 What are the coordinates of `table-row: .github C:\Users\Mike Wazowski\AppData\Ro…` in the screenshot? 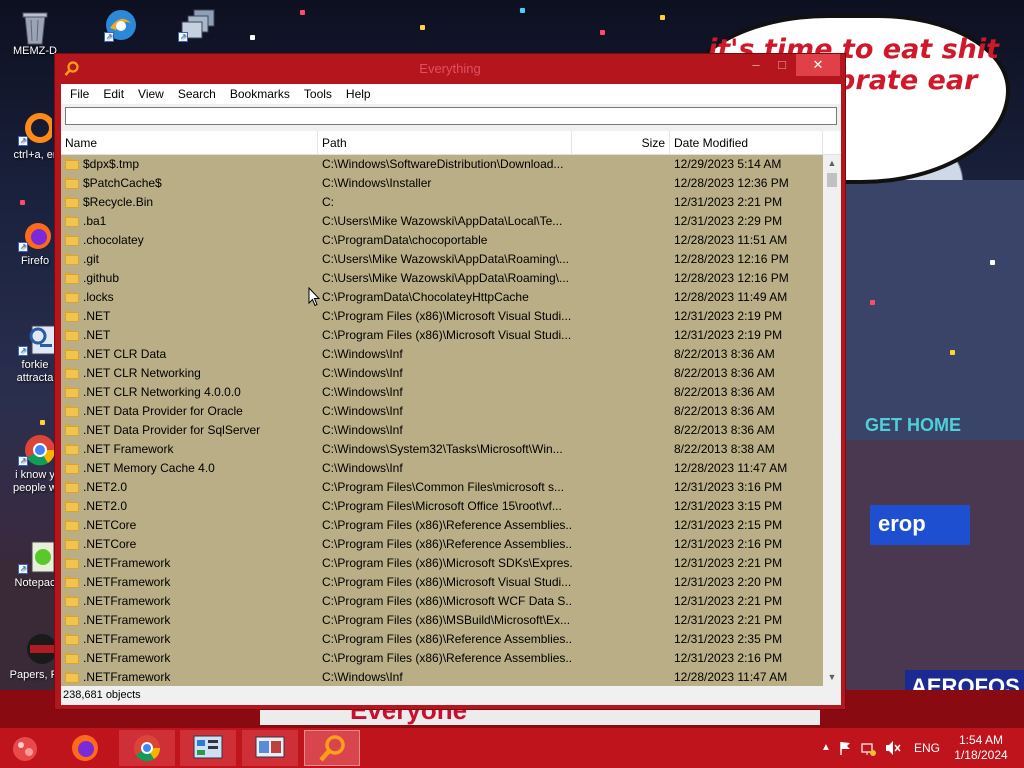 It's located at (442, 278).